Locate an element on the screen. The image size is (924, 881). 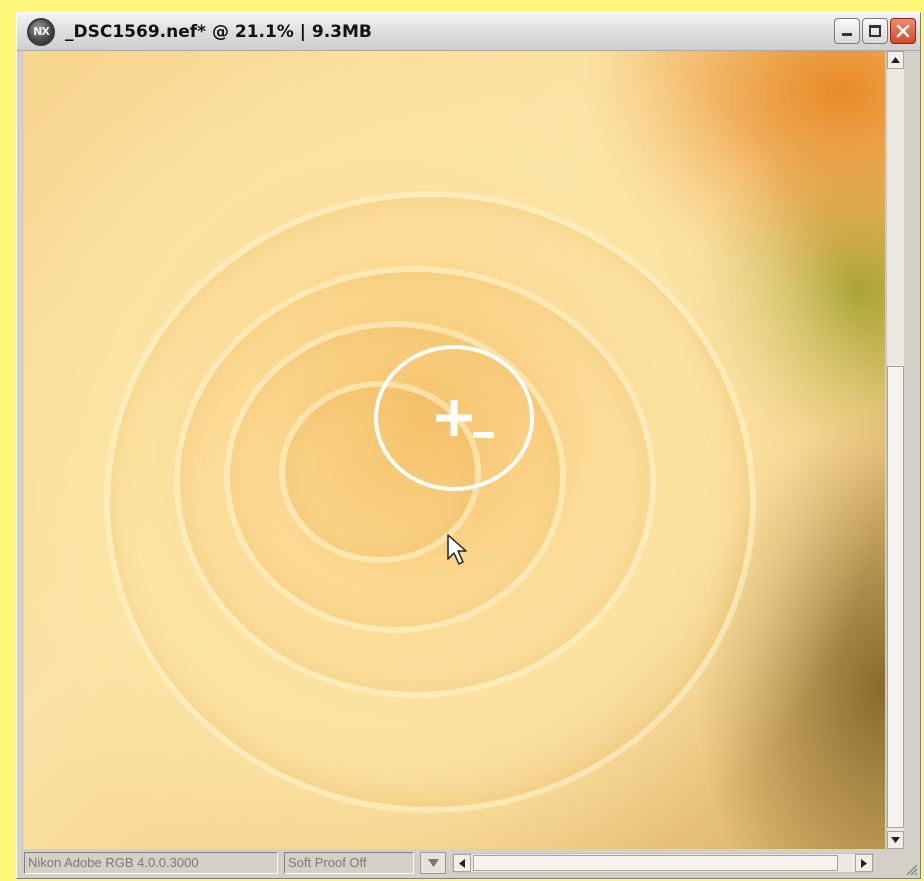
title-bar: NX _DSC1569.nef* @ 21.1% | 9.3MB is located at coordinates (468, 32).